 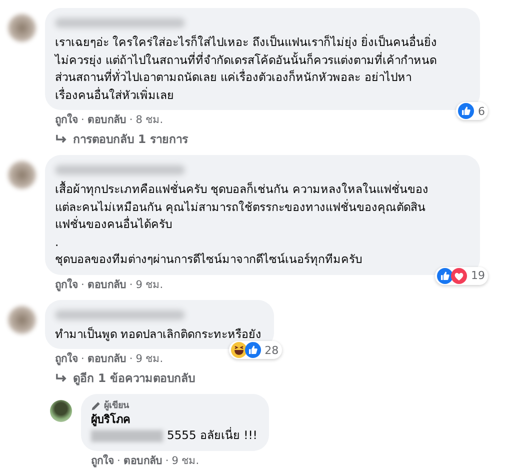 I want to click on reaction-badge: 6, so click(x=472, y=111).